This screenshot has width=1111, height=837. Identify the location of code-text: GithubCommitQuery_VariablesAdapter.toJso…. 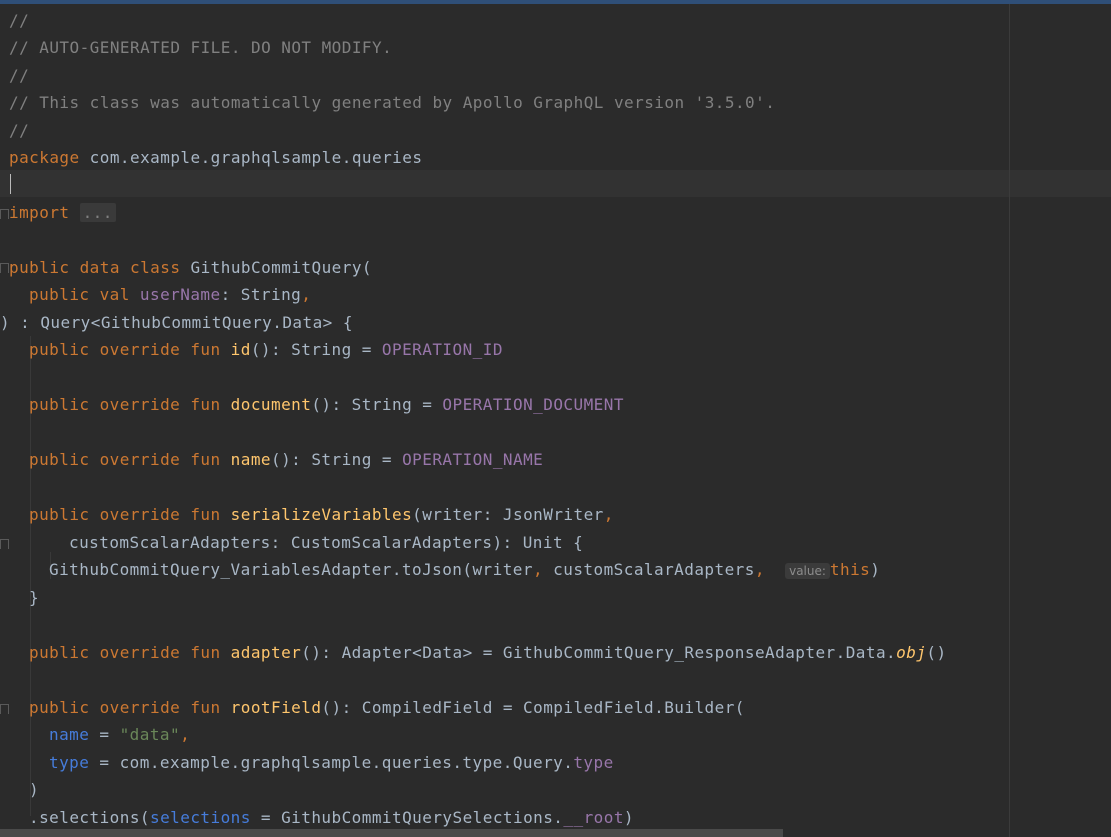
(291, 569).